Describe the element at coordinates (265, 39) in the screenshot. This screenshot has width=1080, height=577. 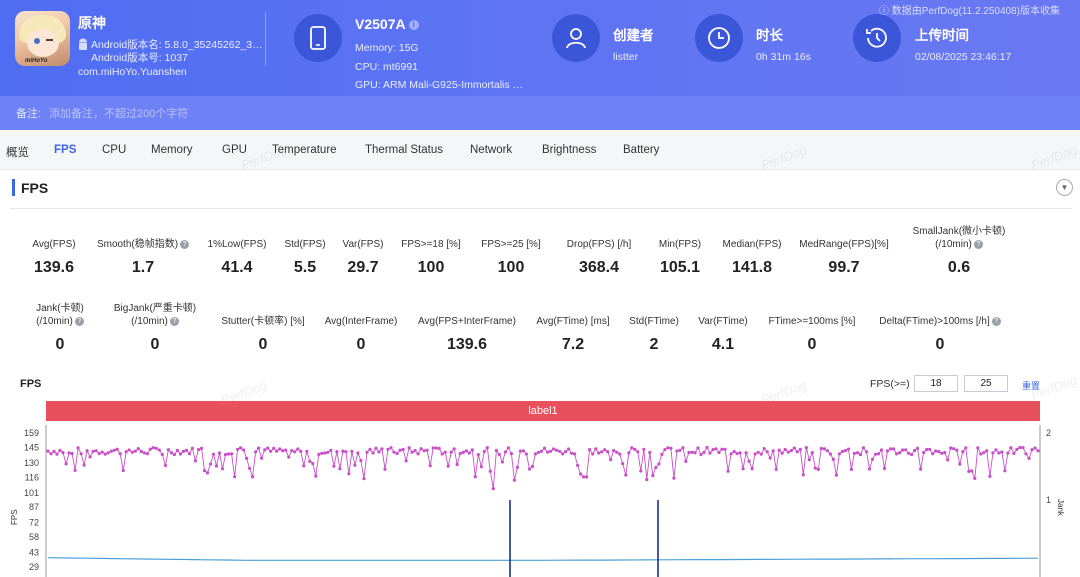
I see `header-divider` at that location.